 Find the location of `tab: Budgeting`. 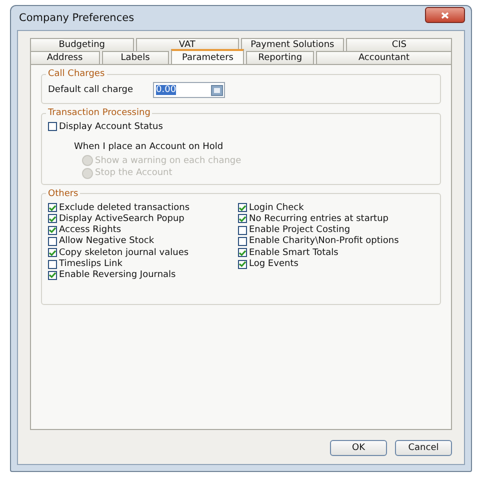

tab: Budgeting is located at coordinates (82, 44).